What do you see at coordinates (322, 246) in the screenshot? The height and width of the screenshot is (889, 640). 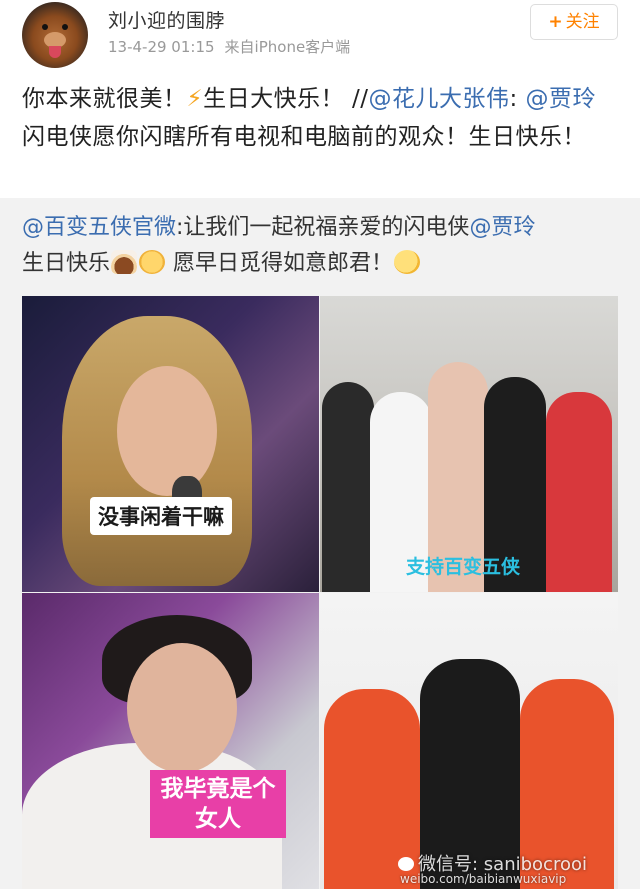 I see `repost-text: @百变五侠官微:让我们一起祝福亲爱的闪电侠@贾玲生日快乐 愿早日觅得如意郎君！` at bounding box center [322, 246].